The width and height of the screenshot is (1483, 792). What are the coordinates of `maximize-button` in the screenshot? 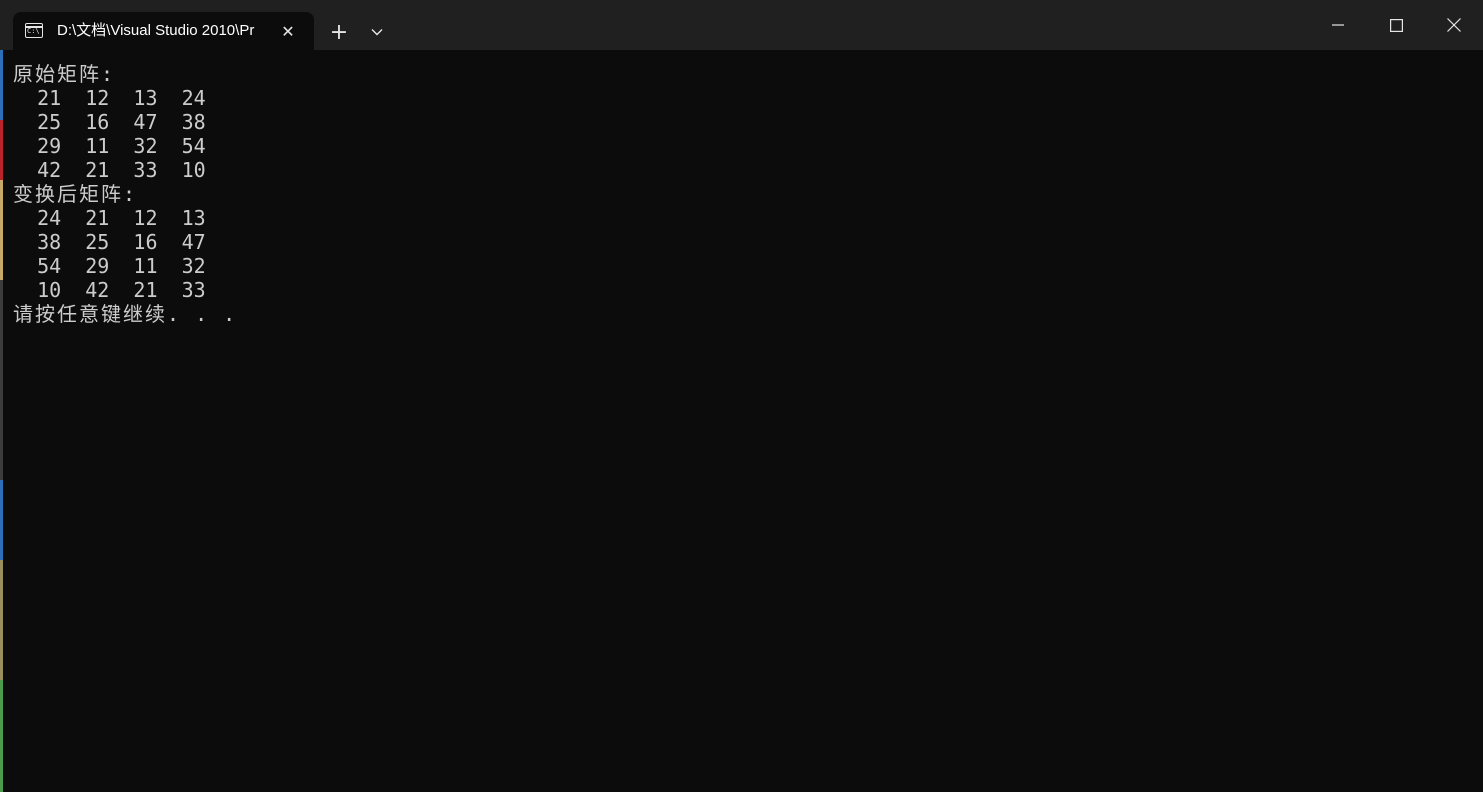 It's located at (1396, 25).